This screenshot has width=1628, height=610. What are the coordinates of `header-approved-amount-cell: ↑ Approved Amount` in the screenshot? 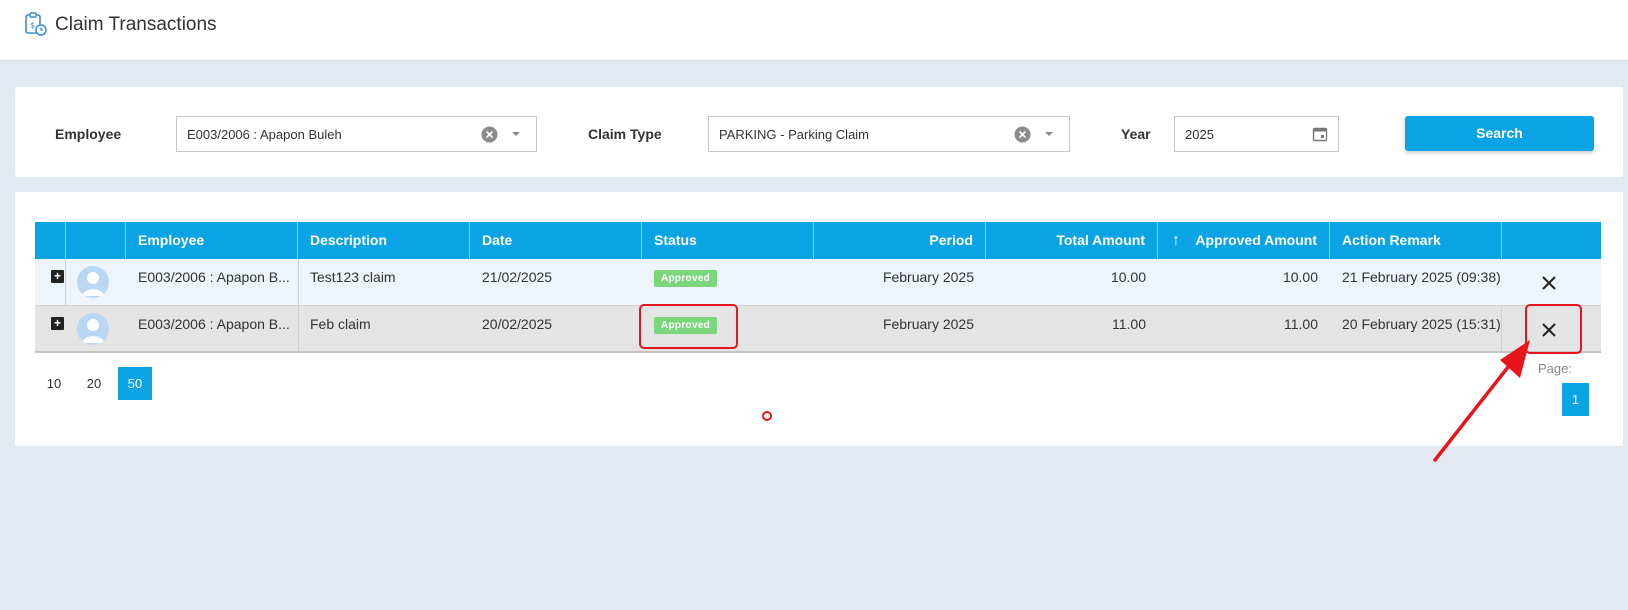 It's located at (1244, 240).